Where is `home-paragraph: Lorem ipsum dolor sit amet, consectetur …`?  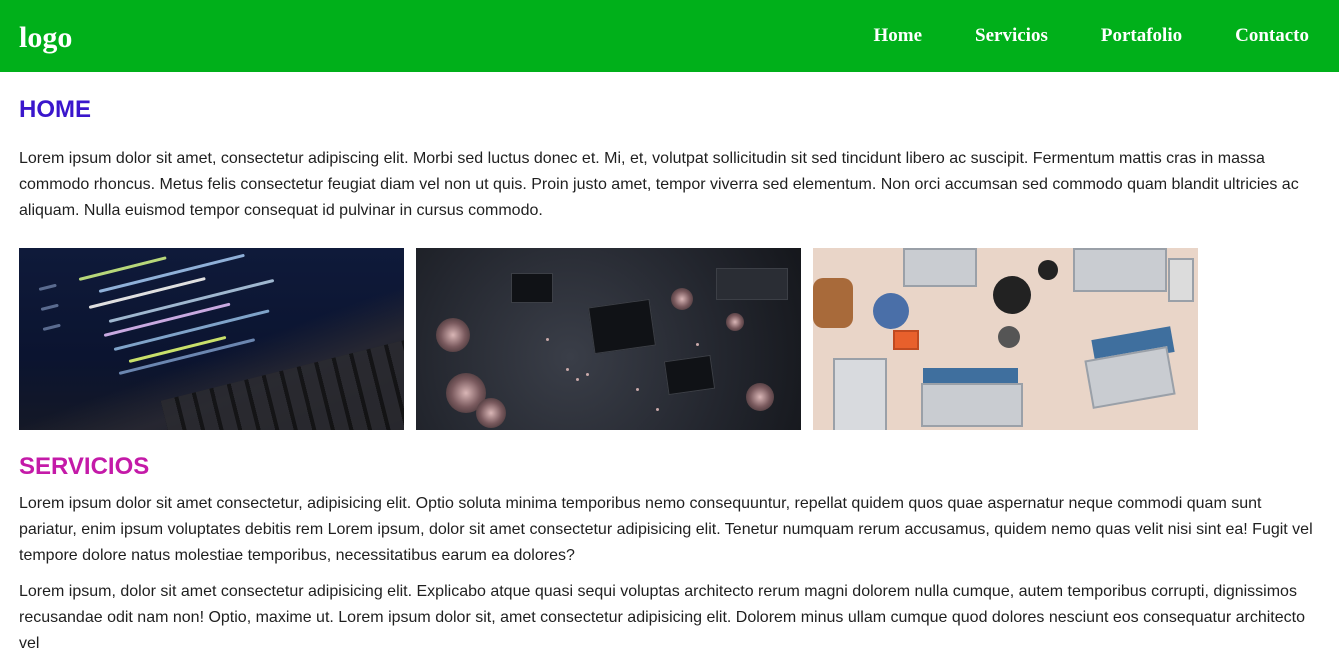
home-paragraph: Lorem ipsum dolor sit amet, consectetur … is located at coordinates (659, 184).